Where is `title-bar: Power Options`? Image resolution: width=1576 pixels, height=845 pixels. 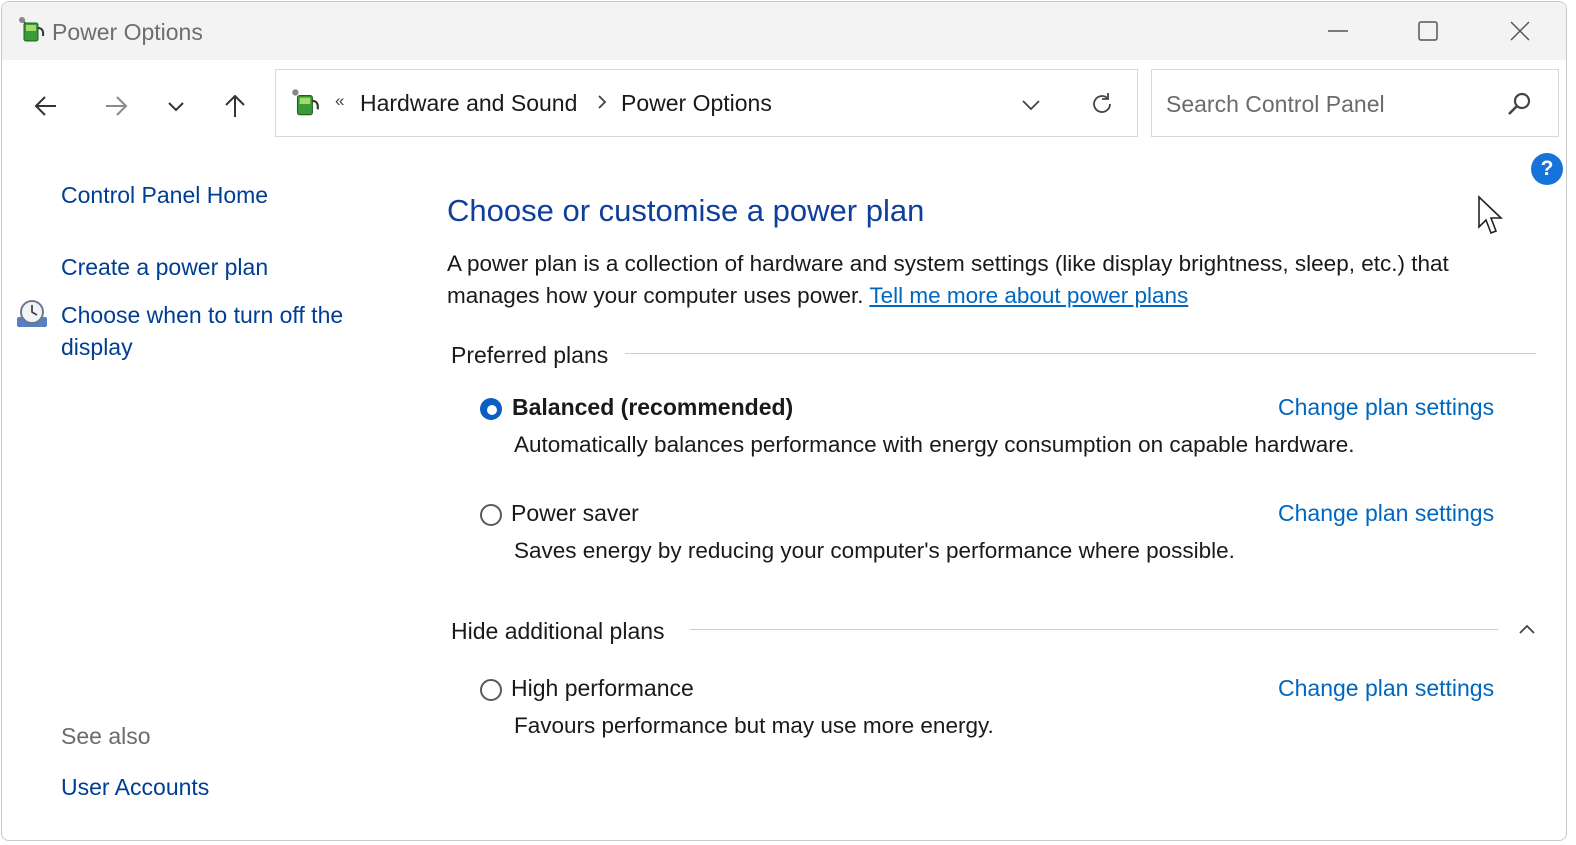
title-bar: Power Options is located at coordinates (784, 31).